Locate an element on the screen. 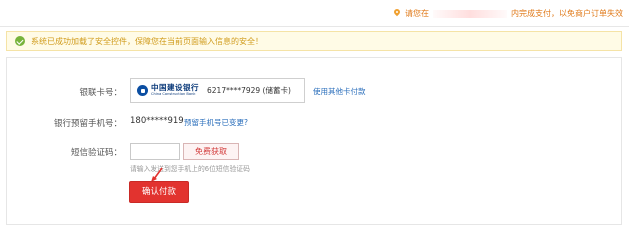 This screenshot has height=240, width=629. bank-name-en: China Construction Bank is located at coordinates (173, 93).